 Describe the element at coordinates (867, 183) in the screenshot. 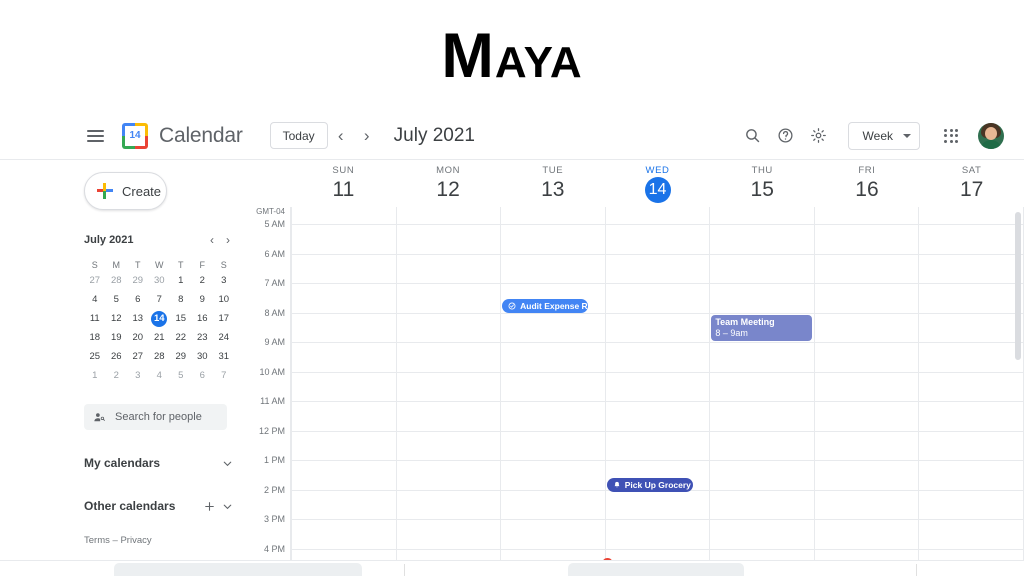

I see `day-header-fri: FRI 16` at that location.